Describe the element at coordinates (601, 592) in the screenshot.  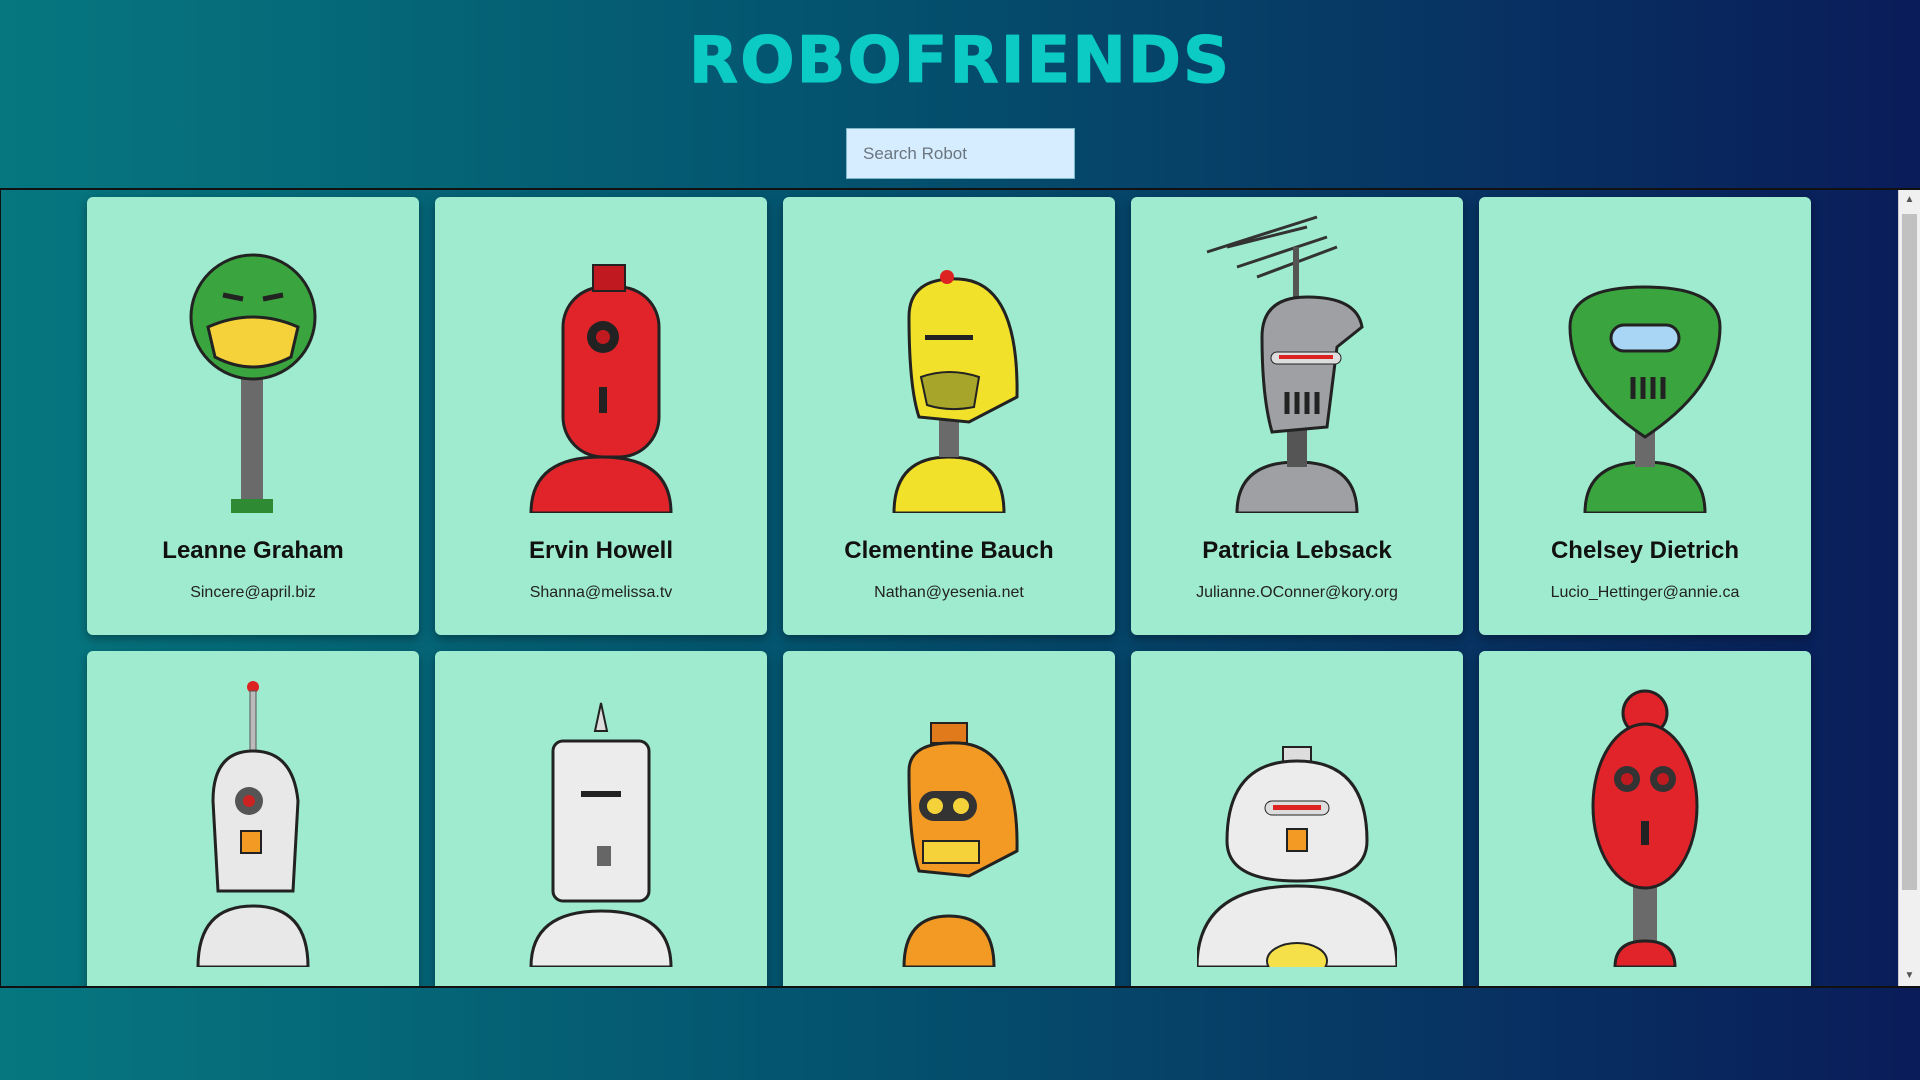
I see `robot-email: Shanna@melissa.tv` at that location.